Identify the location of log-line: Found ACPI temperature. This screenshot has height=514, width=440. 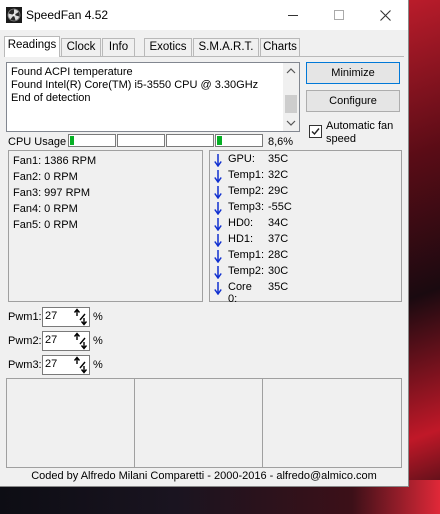
(72, 72).